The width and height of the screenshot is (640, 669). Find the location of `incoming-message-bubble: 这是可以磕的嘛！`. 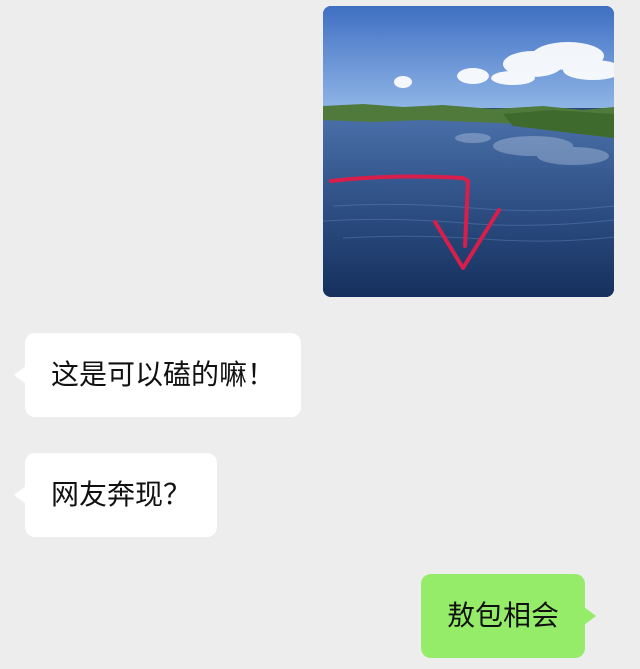

incoming-message-bubble: 这是可以磕的嘛！ is located at coordinates (157, 375).